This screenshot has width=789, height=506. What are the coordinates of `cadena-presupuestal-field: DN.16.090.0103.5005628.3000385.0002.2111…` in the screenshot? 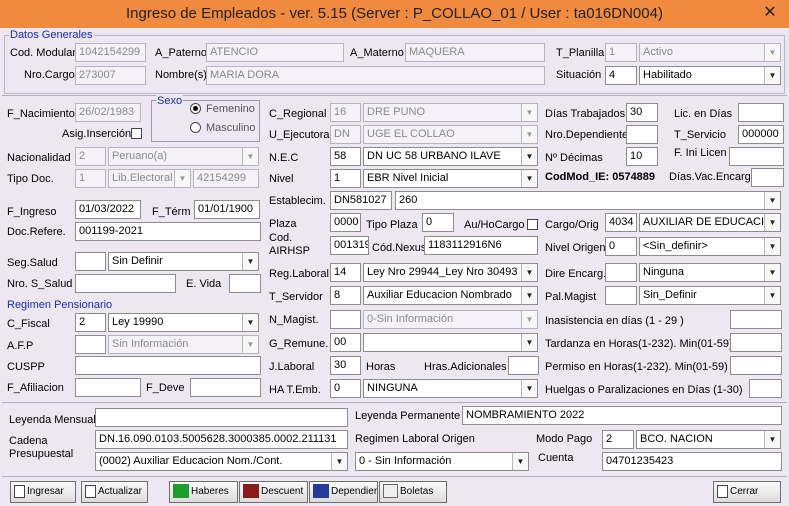 It's located at (221, 439).